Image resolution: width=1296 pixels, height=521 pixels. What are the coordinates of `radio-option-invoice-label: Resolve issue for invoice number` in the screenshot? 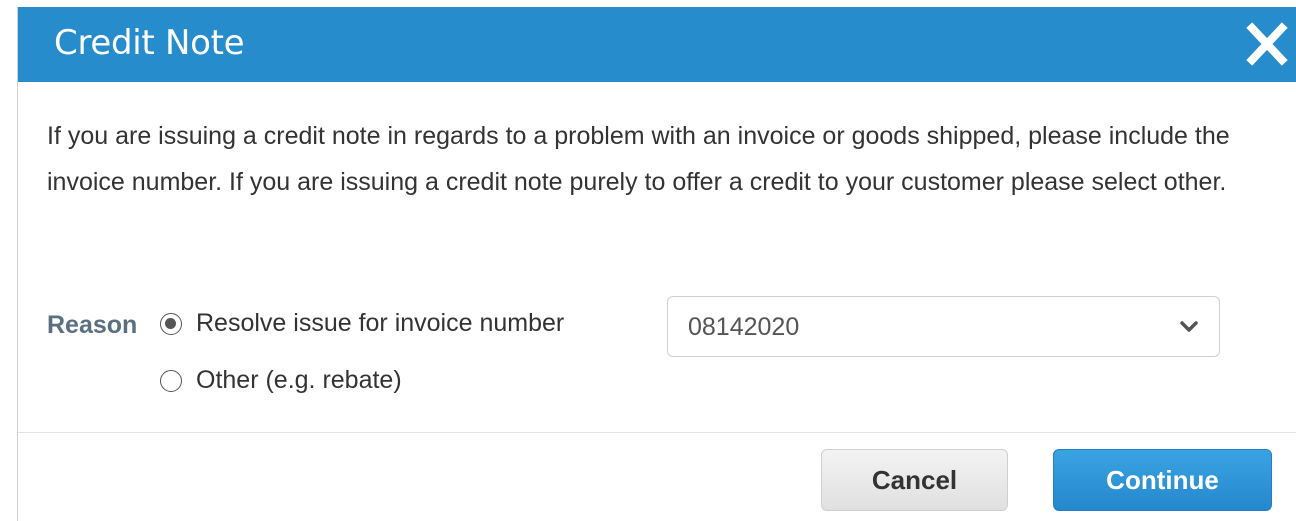 It's located at (380, 323).